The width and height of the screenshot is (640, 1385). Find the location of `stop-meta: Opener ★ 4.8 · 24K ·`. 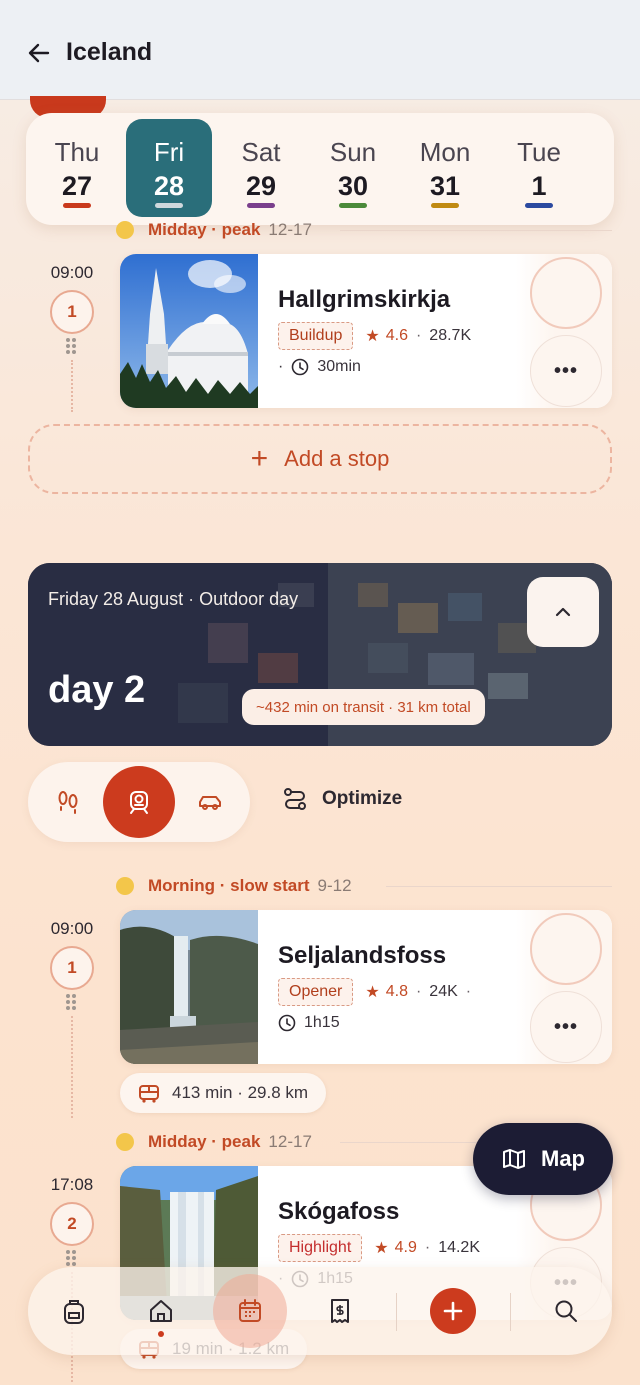

stop-meta: Opener ★ 4.8 · 24K · is located at coordinates (378, 992).